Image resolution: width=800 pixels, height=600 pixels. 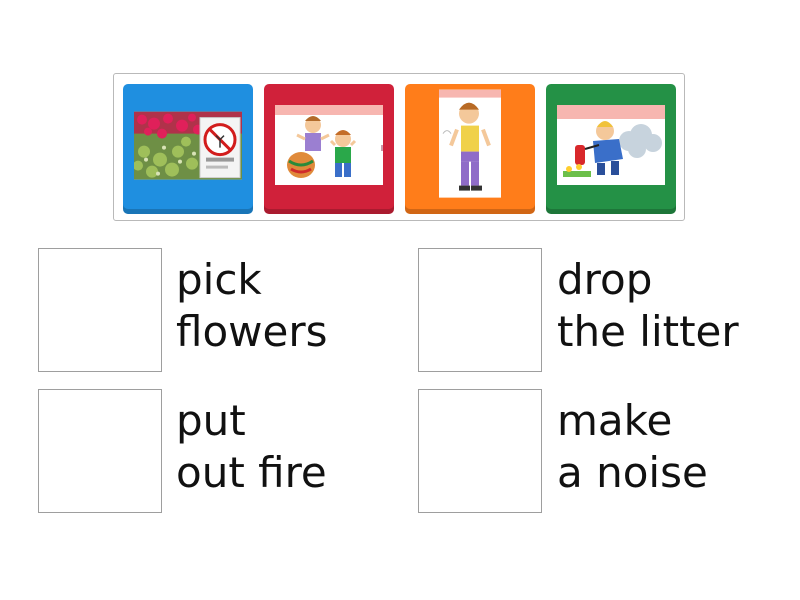 What do you see at coordinates (648, 306) in the screenshot?
I see `answer-label-2: drop the litter` at bounding box center [648, 306].